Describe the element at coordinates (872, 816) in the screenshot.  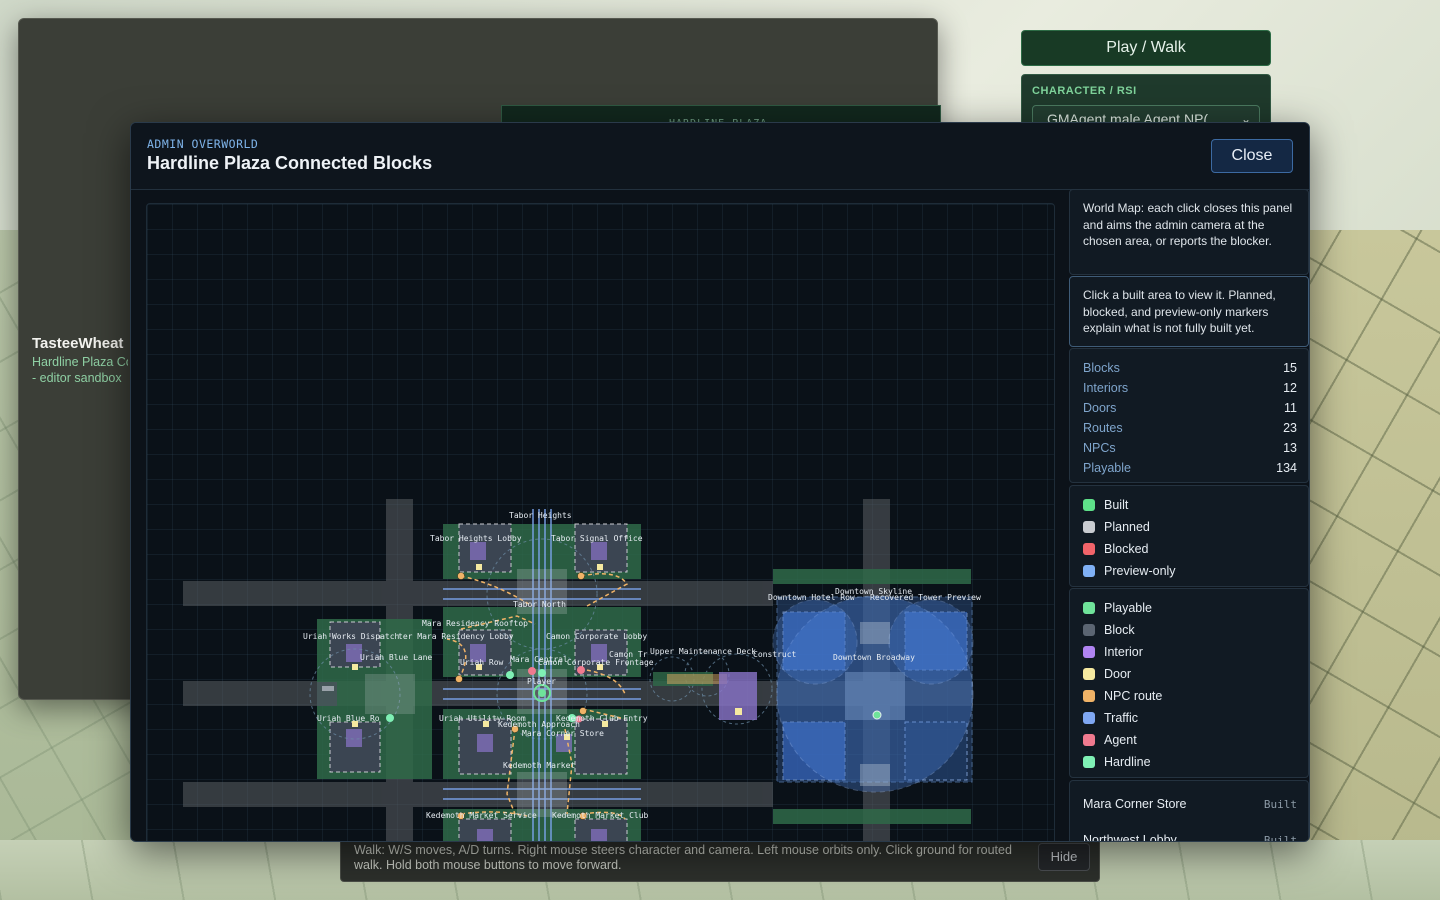
I see `block-downtown-south` at that location.